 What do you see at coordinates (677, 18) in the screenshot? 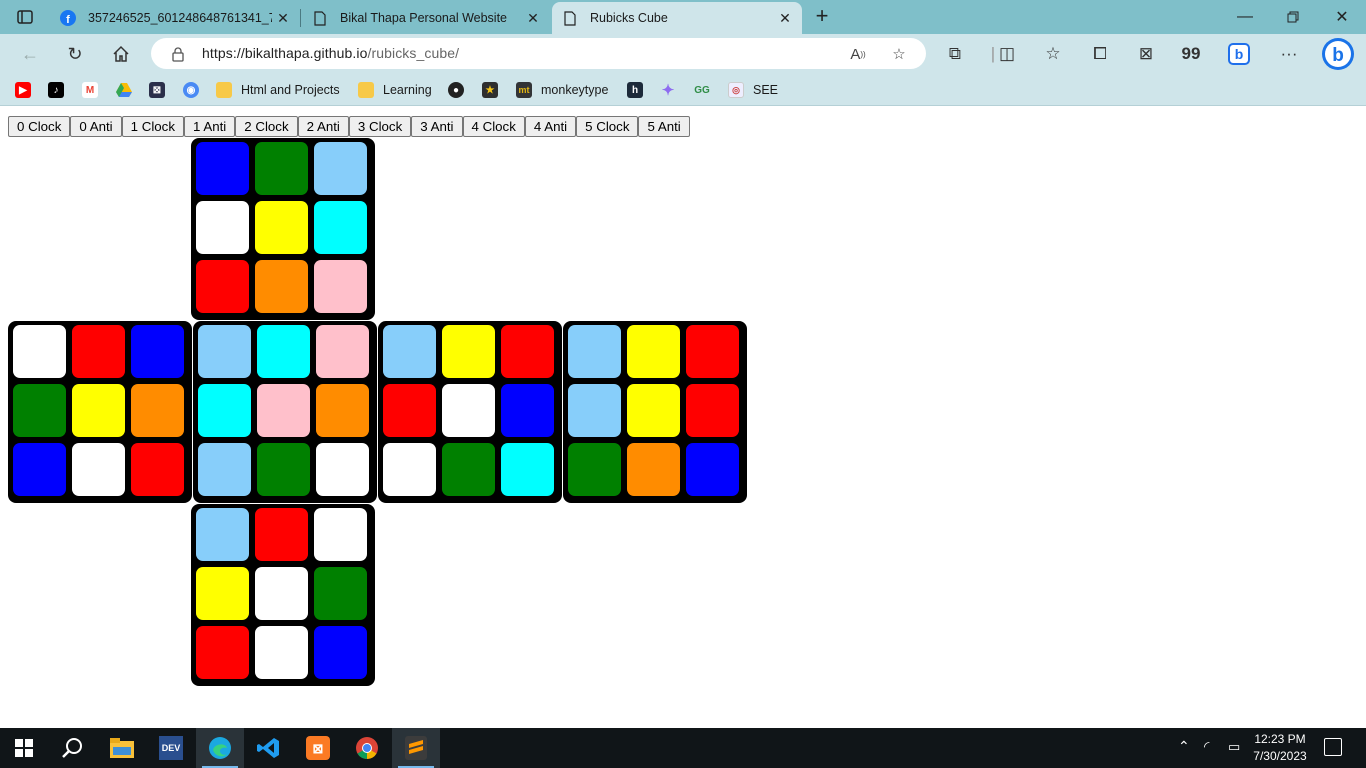
I see `tab-rubicks-cube: Rubicks Cube ✕` at bounding box center [677, 18].